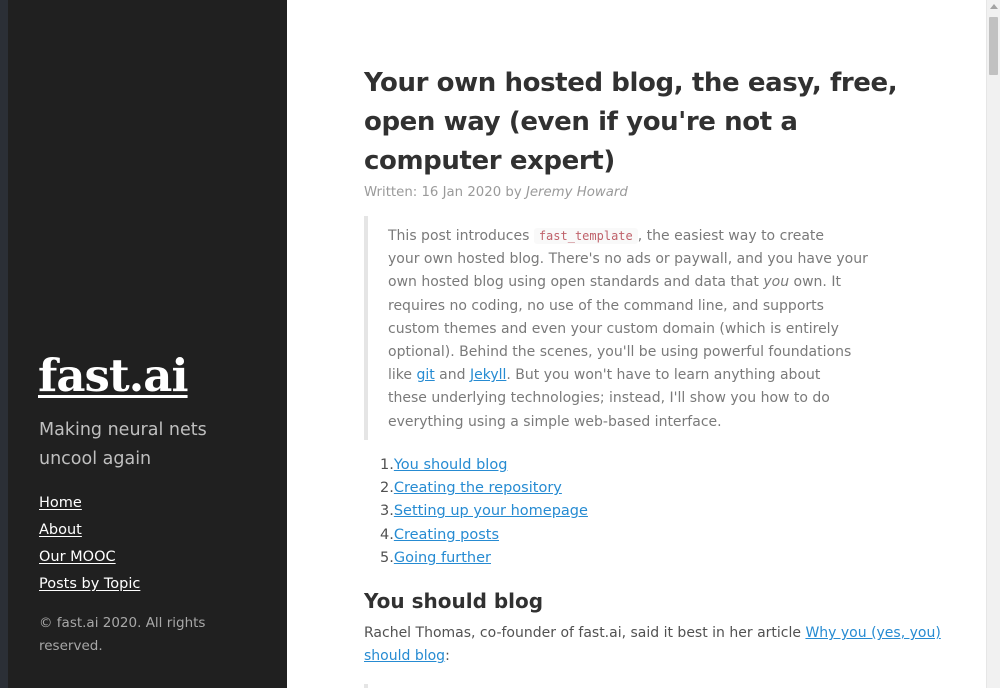  I want to click on toc-item: 2.Creating the repository, so click(484, 488).